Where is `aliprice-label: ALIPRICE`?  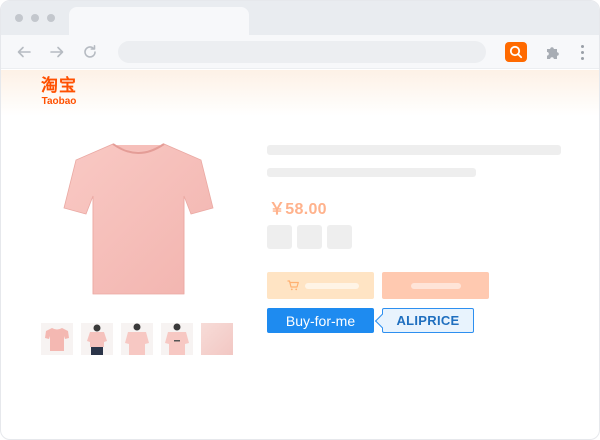 aliprice-label: ALIPRICE is located at coordinates (428, 320).